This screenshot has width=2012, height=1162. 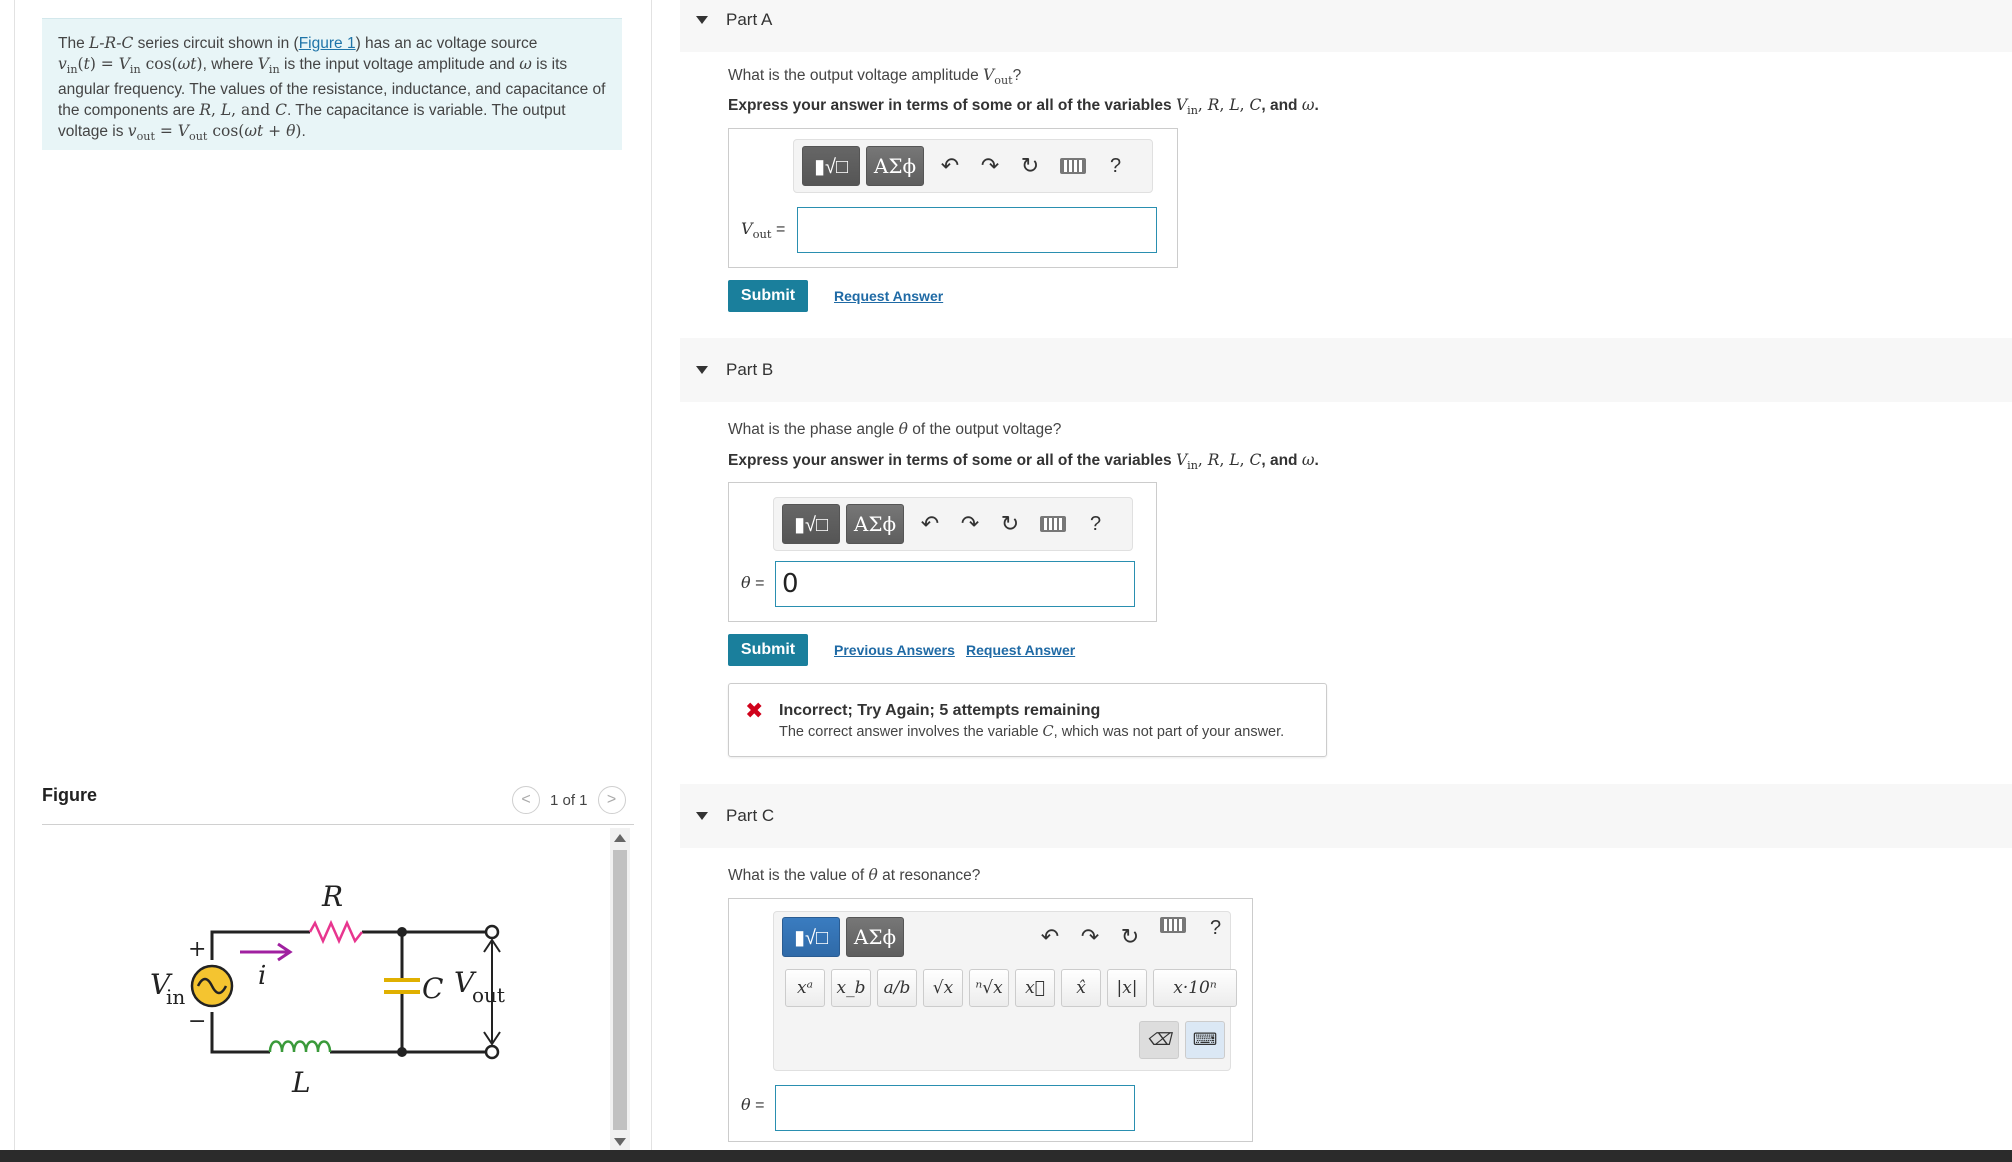 What do you see at coordinates (332, 896) in the screenshot?
I see `label-R: R` at bounding box center [332, 896].